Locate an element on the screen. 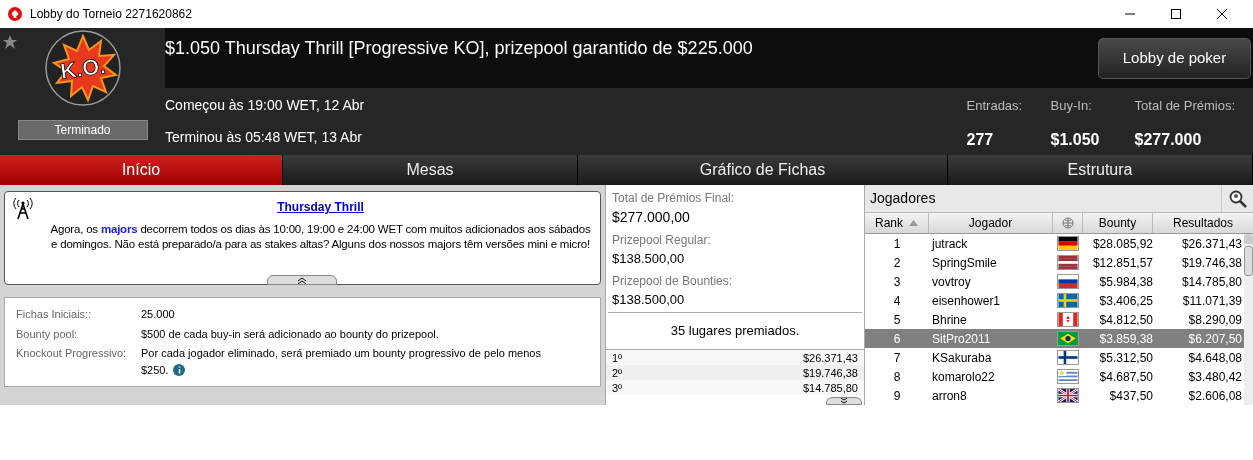 The image size is (1253, 460). payout-amount: $19.746,38 is located at coordinates (830, 373).